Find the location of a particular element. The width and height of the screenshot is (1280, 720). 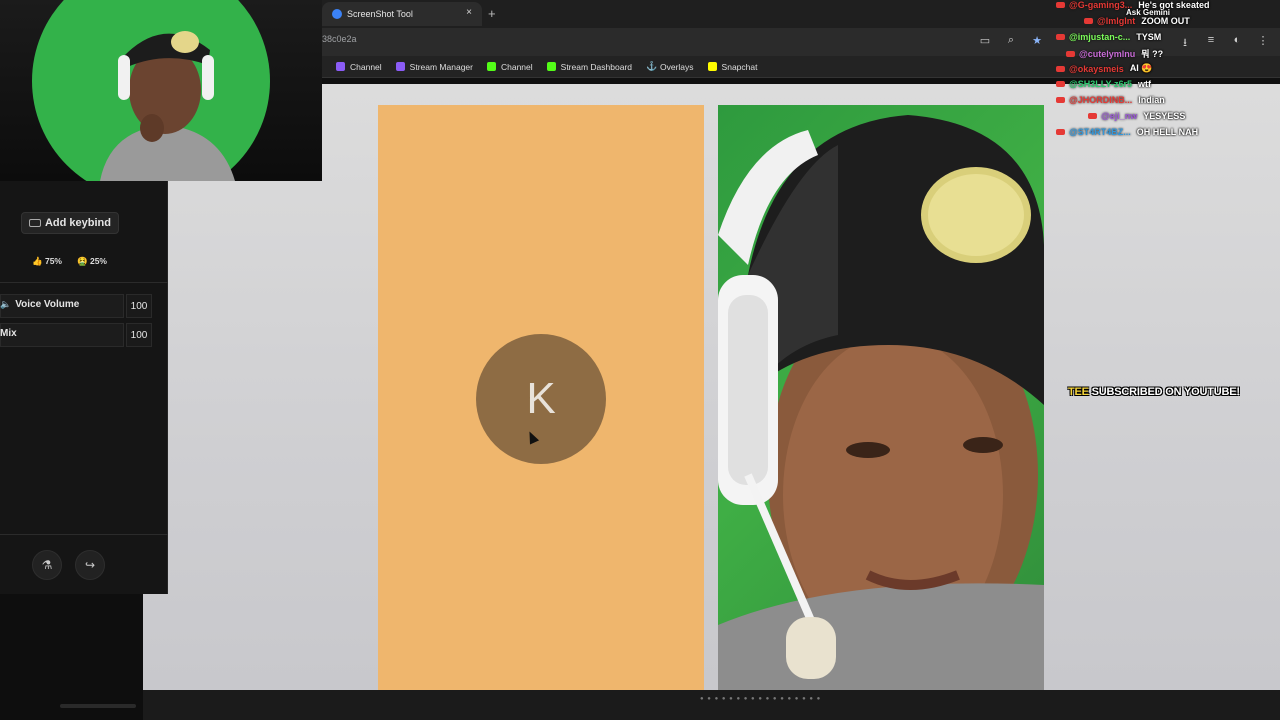

new-tab-button: + is located at coordinates (492, 13).